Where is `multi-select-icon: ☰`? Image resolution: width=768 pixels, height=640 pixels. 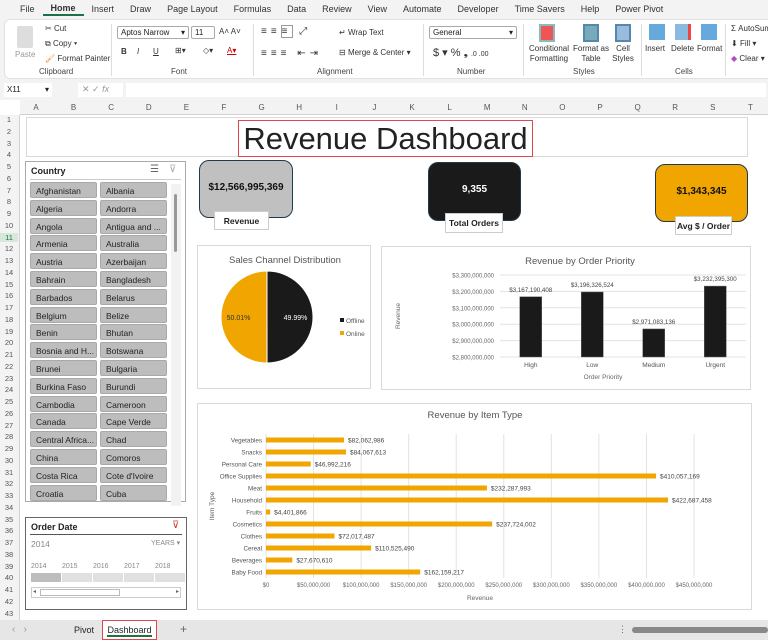 multi-select-icon: ☰ is located at coordinates (154, 169).